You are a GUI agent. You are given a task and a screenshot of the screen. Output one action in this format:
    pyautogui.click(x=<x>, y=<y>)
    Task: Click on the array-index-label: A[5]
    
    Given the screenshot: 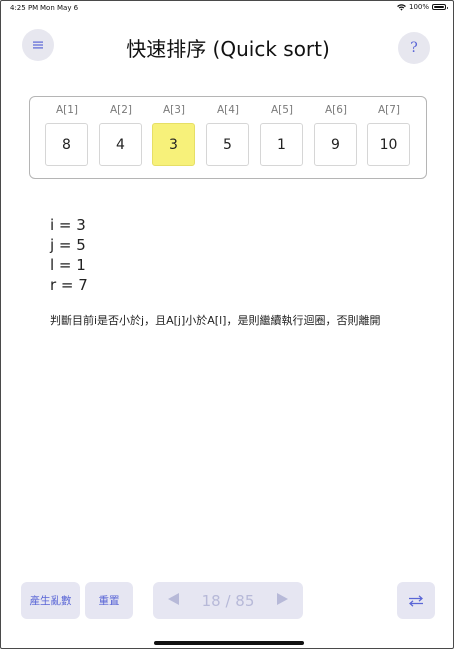 What is the action you would take?
    pyautogui.click(x=282, y=110)
    